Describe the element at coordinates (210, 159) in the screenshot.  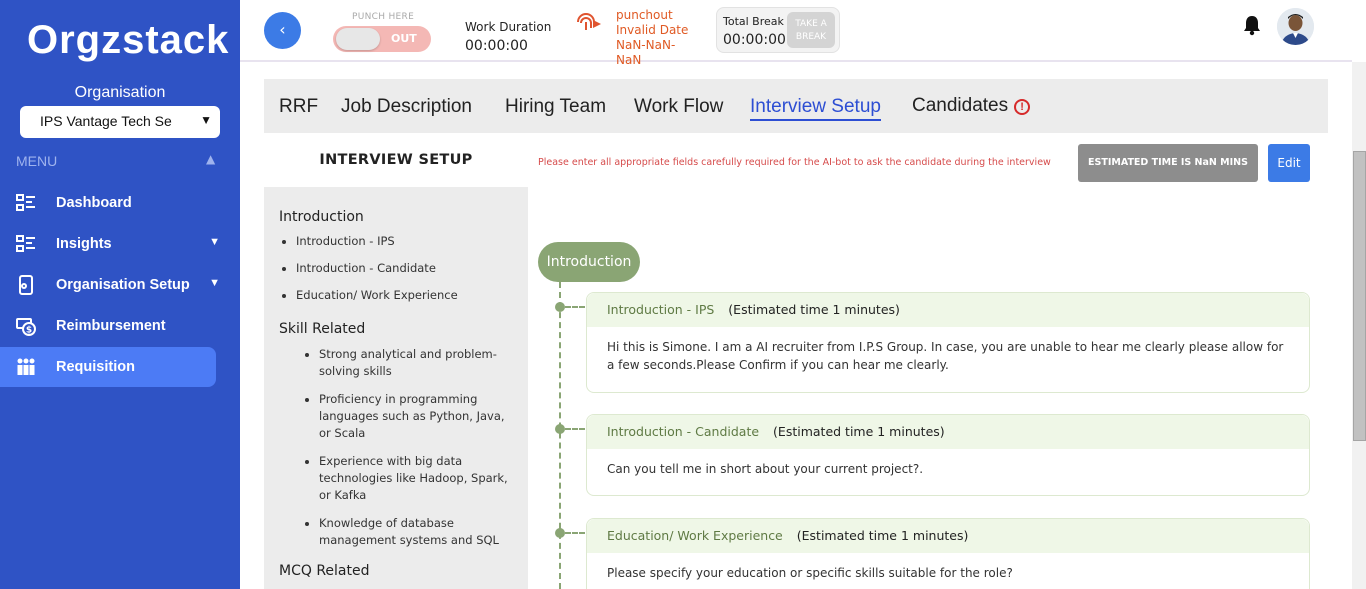
I see `chevron-up-icon: ▲` at that location.